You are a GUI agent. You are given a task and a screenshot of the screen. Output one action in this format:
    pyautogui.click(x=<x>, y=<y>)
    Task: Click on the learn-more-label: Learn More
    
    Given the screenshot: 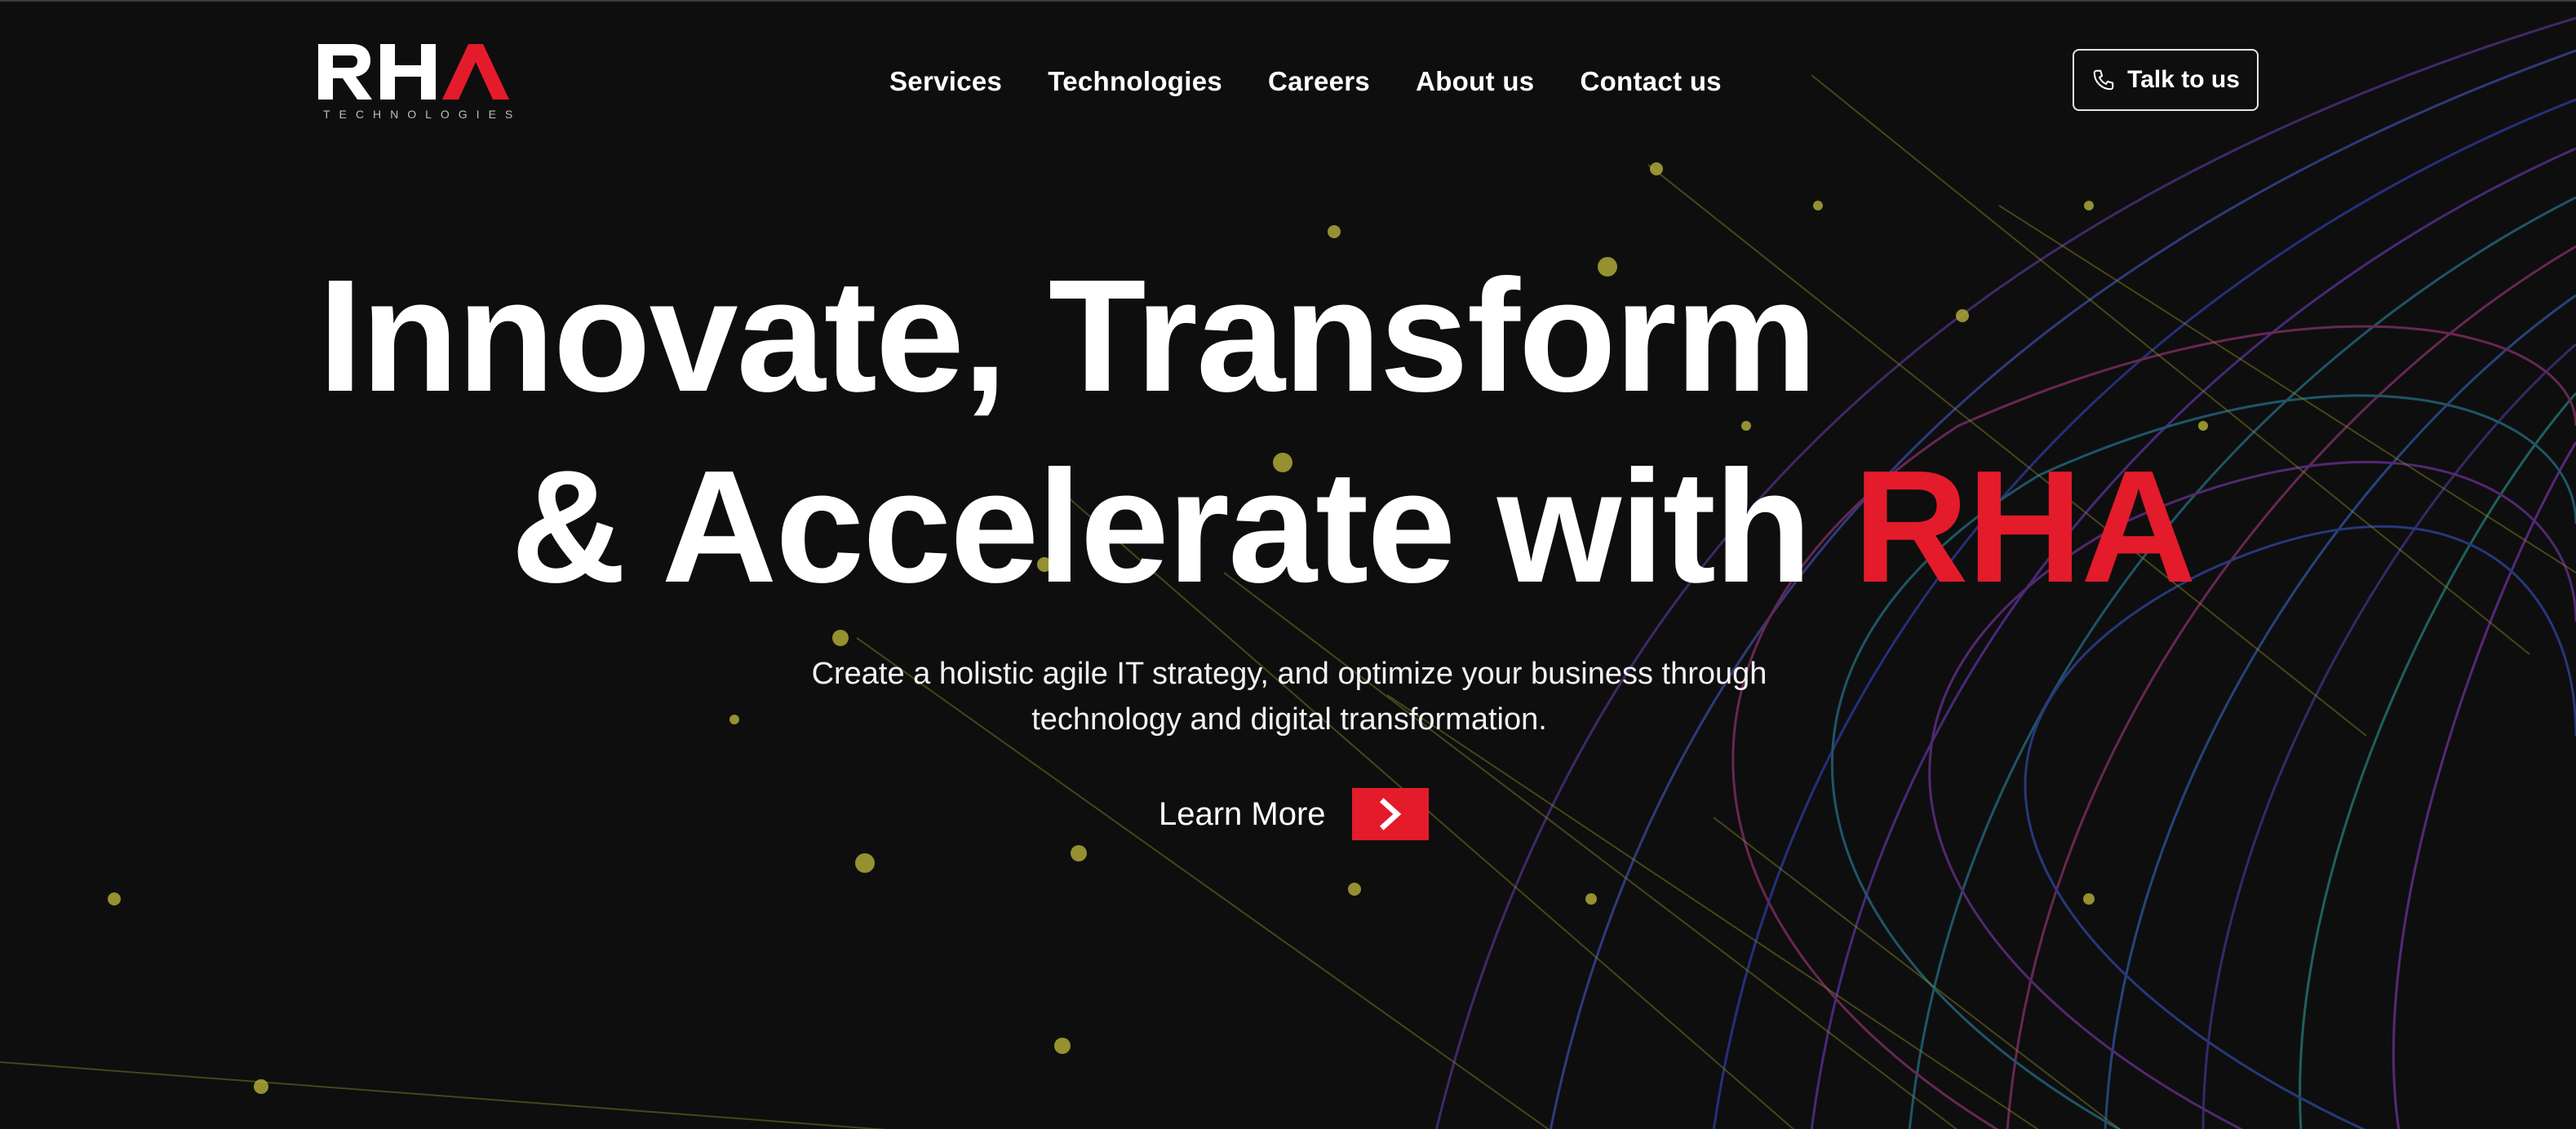 What is the action you would take?
    pyautogui.click(x=1242, y=813)
    